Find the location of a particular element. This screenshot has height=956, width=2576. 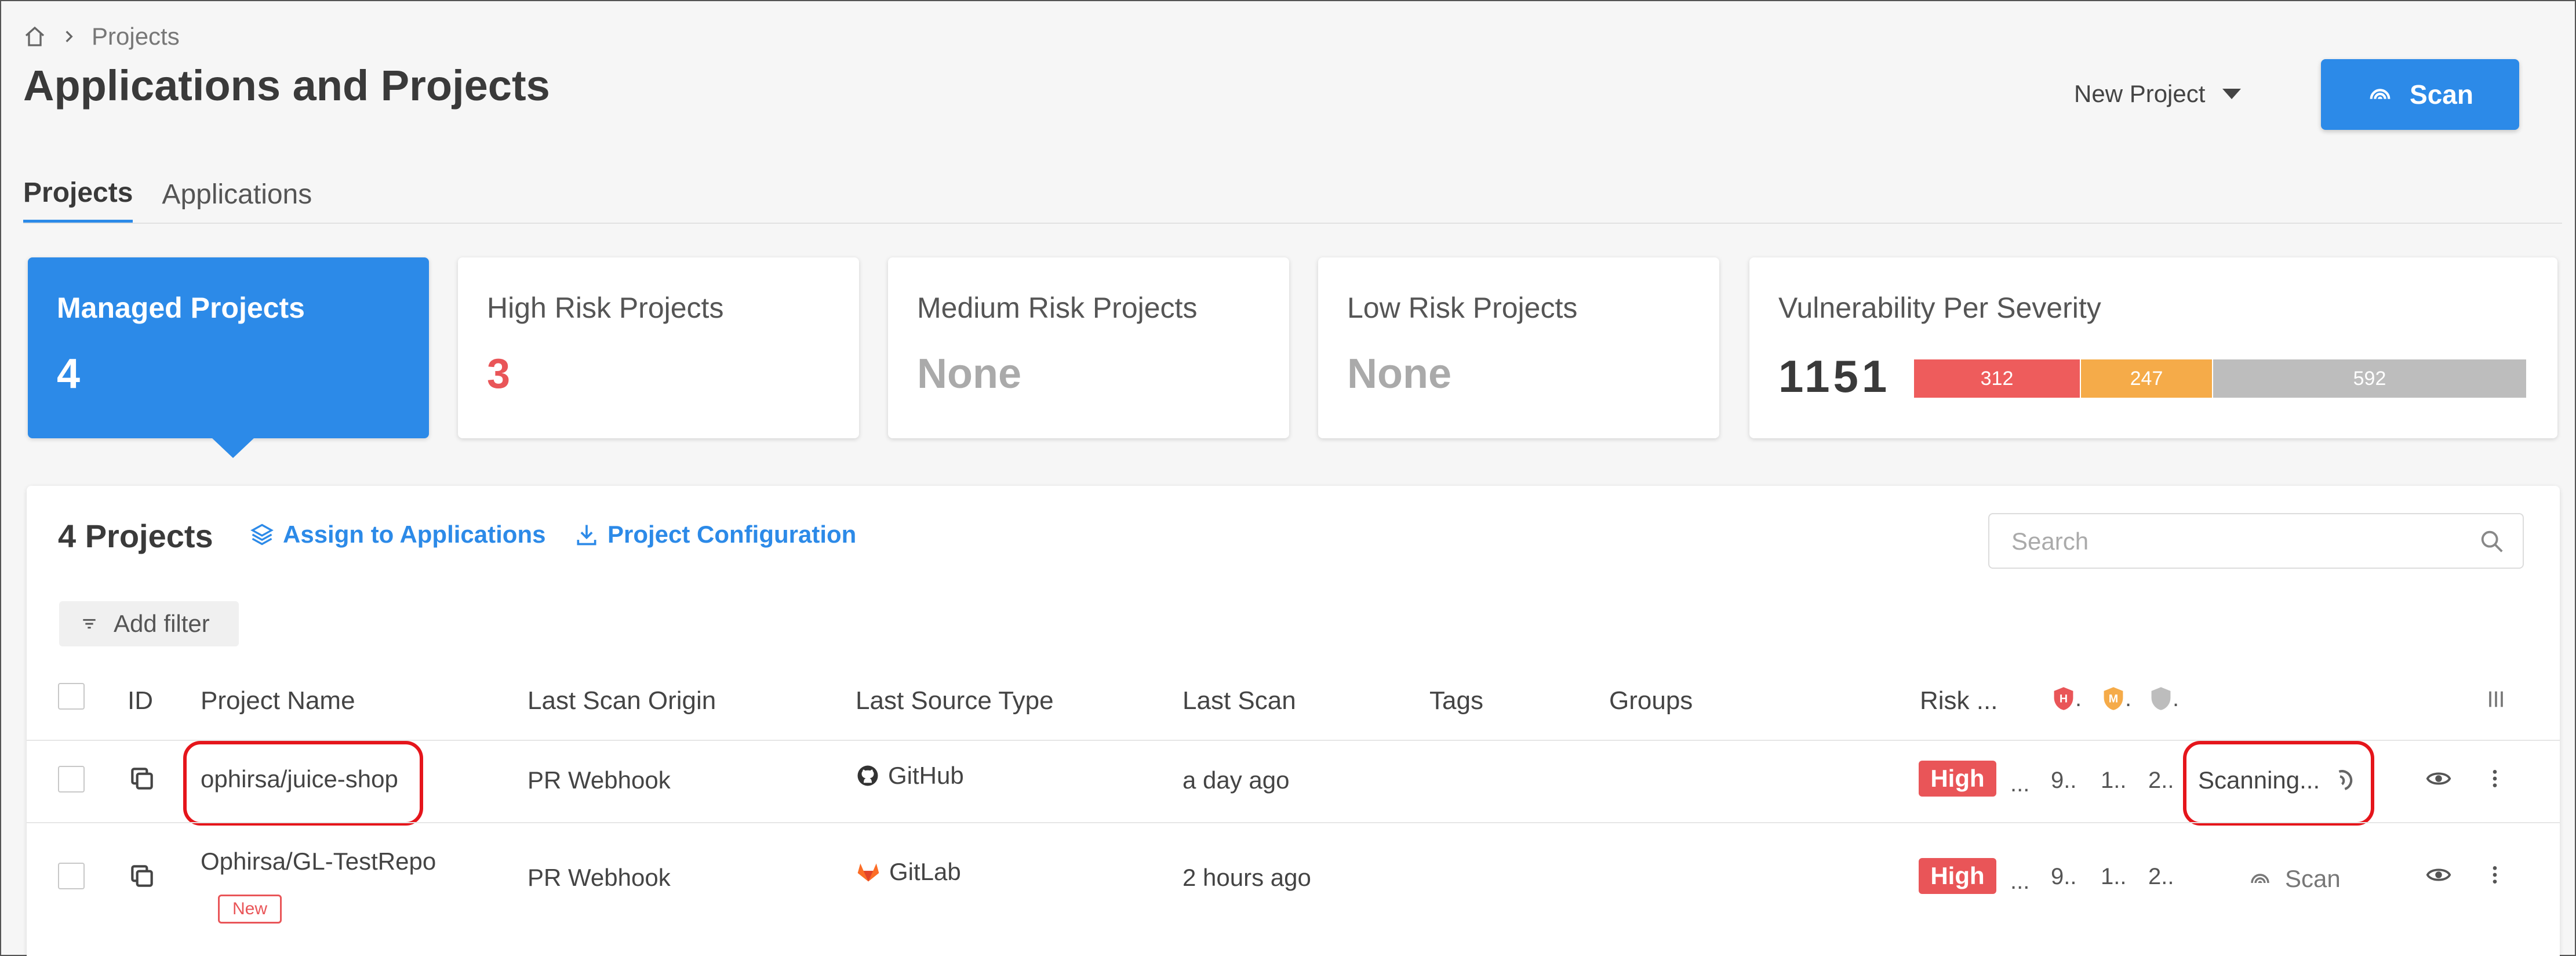

column-header-groups: Groups is located at coordinates (1651, 701).